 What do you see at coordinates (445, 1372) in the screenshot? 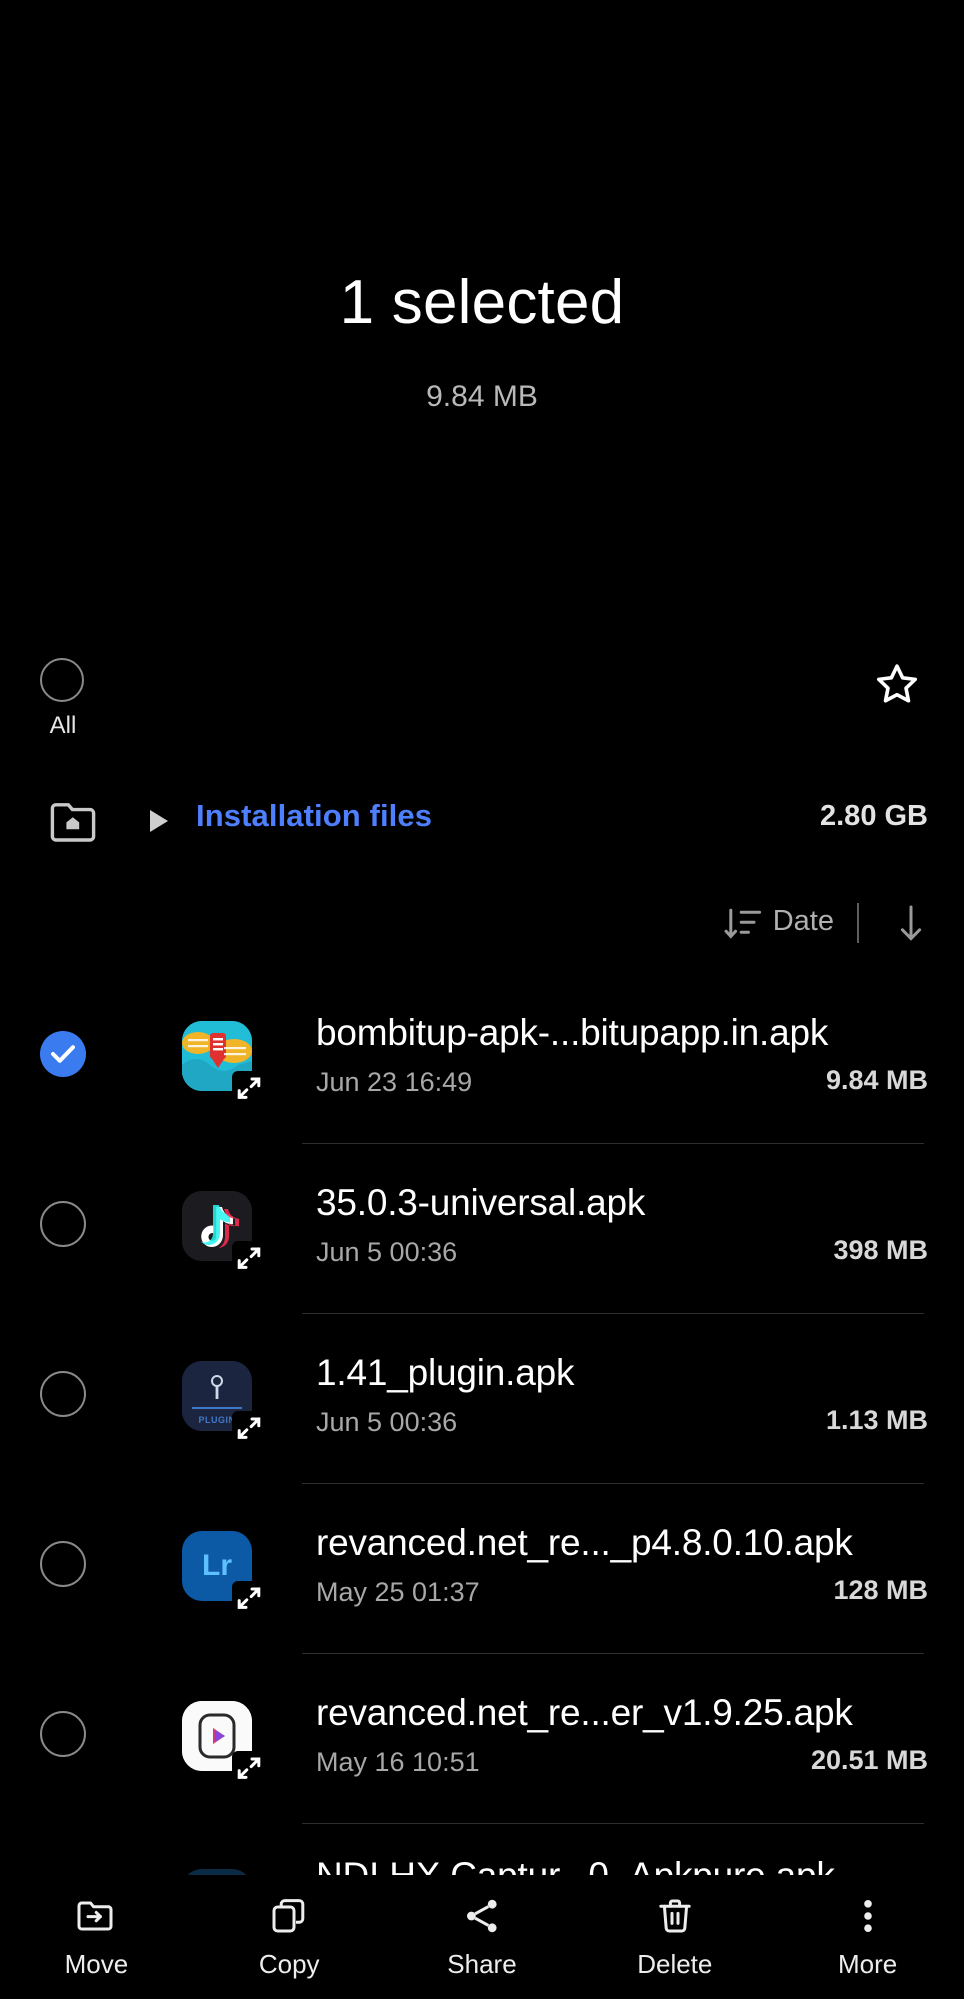
I see `file-name: 1.41_plugin.apk` at bounding box center [445, 1372].